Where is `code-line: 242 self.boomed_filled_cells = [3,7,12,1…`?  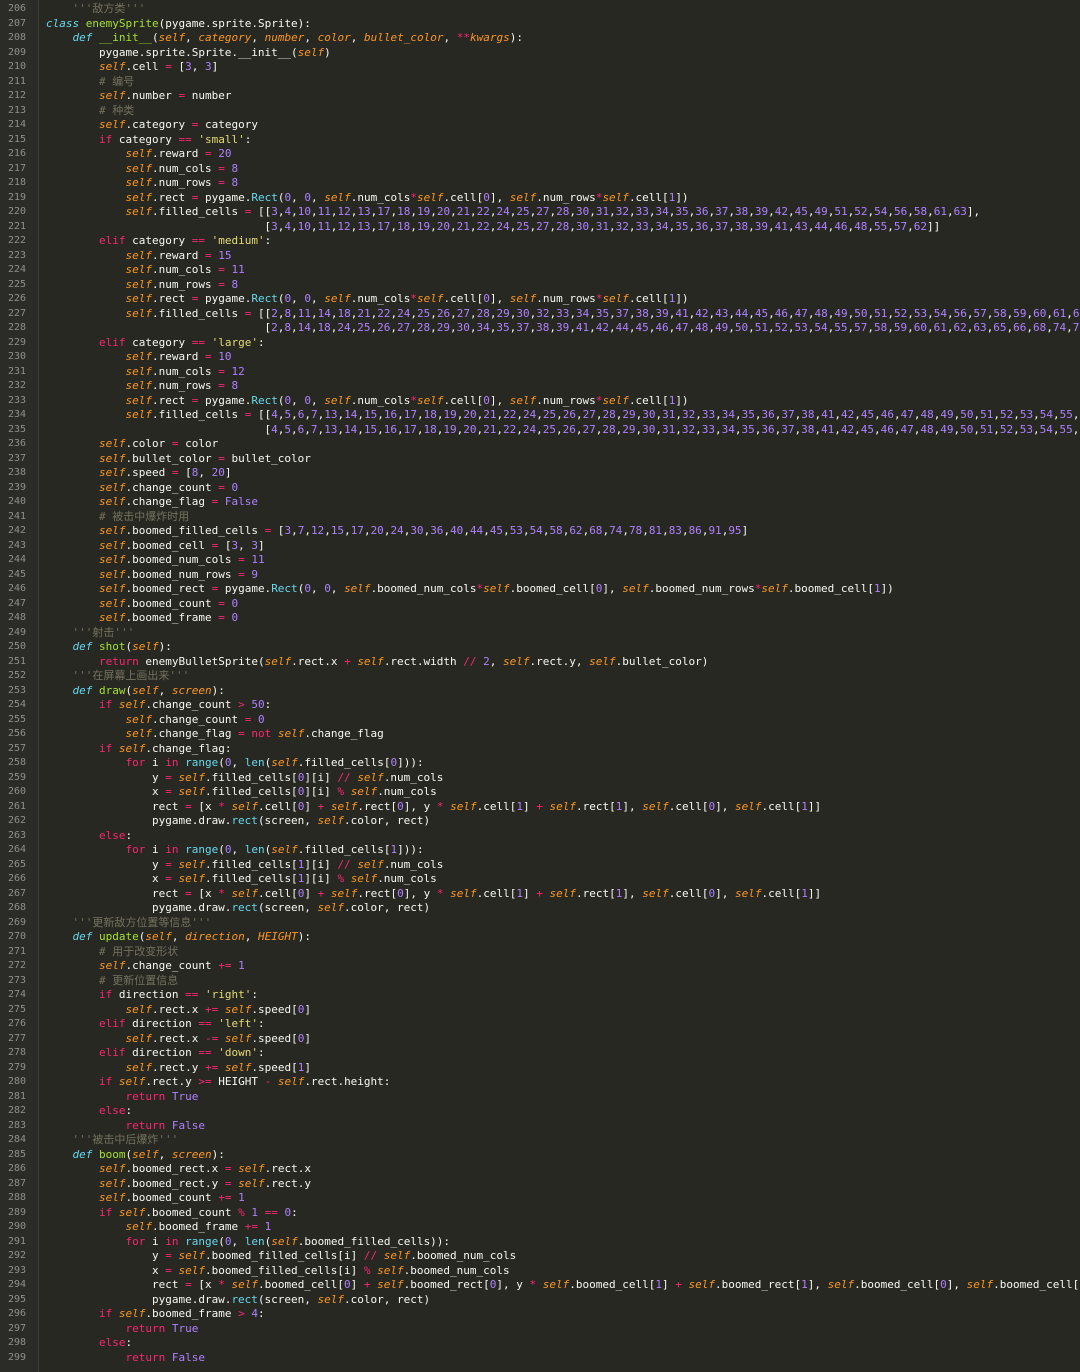
code-line: 242 self.boomed_filled_cells = [3,7,12,1… is located at coordinates (540, 531).